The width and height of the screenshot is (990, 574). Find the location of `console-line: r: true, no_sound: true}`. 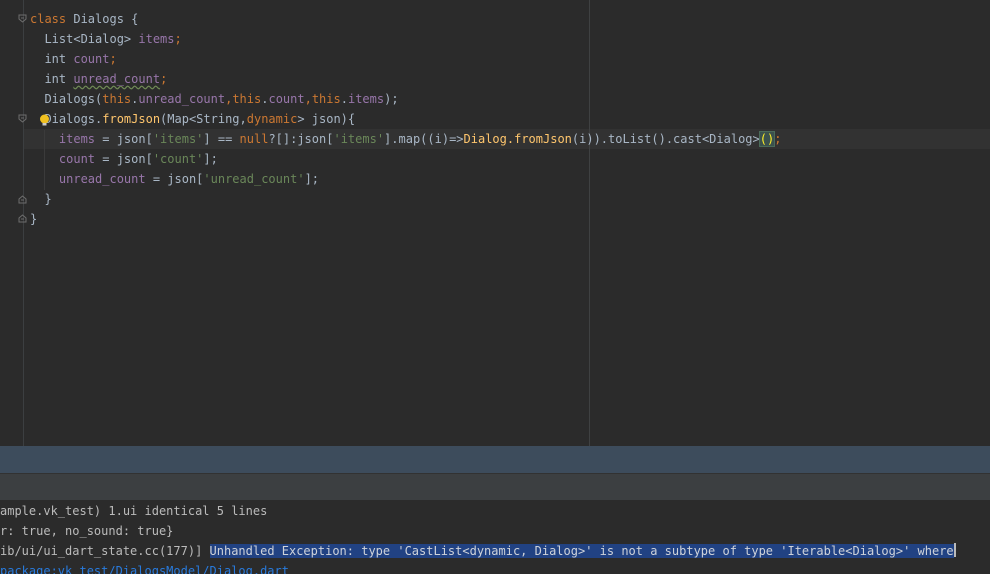

console-line: r: true, no_sound: true} is located at coordinates (86, 531).